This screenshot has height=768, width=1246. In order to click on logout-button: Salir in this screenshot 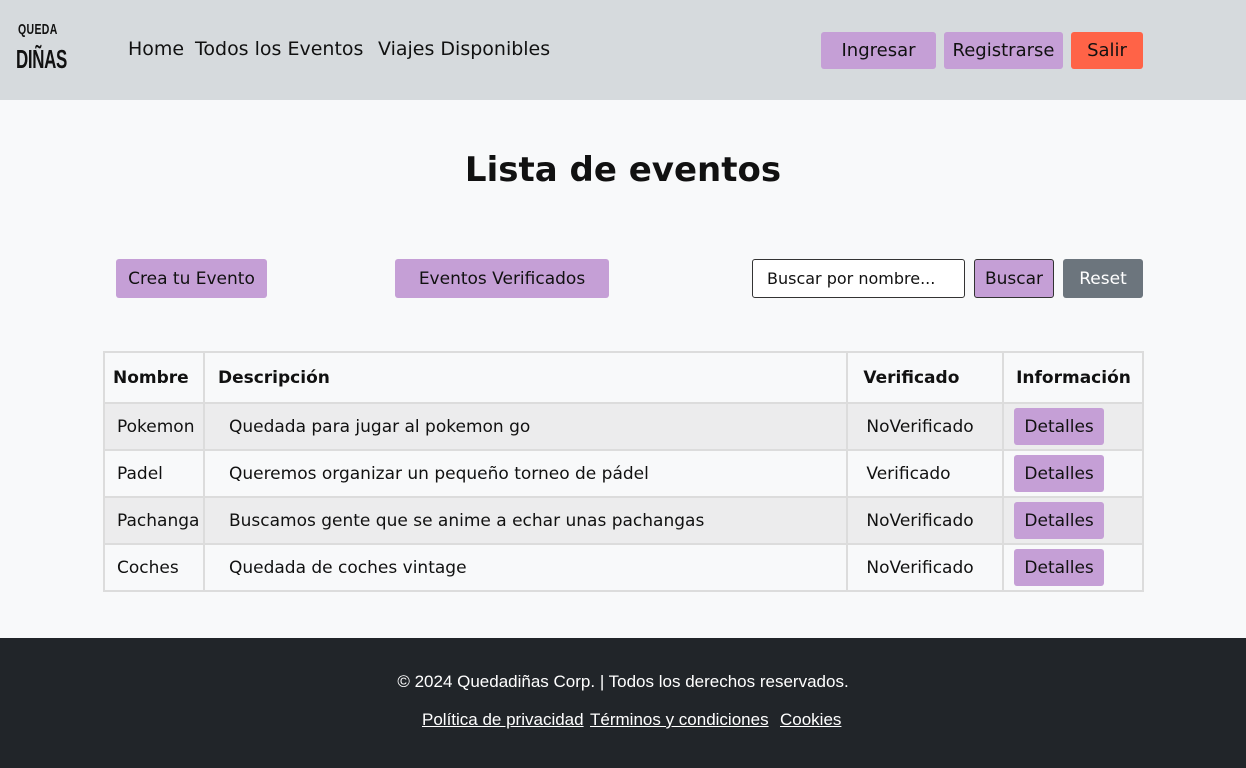, I will do `click(1107, 50)`.